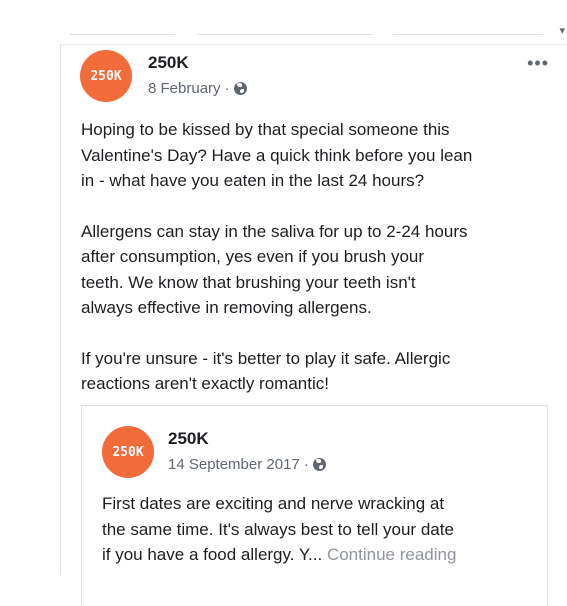  I want to click on top-bar: ▾, so click(283, 22).